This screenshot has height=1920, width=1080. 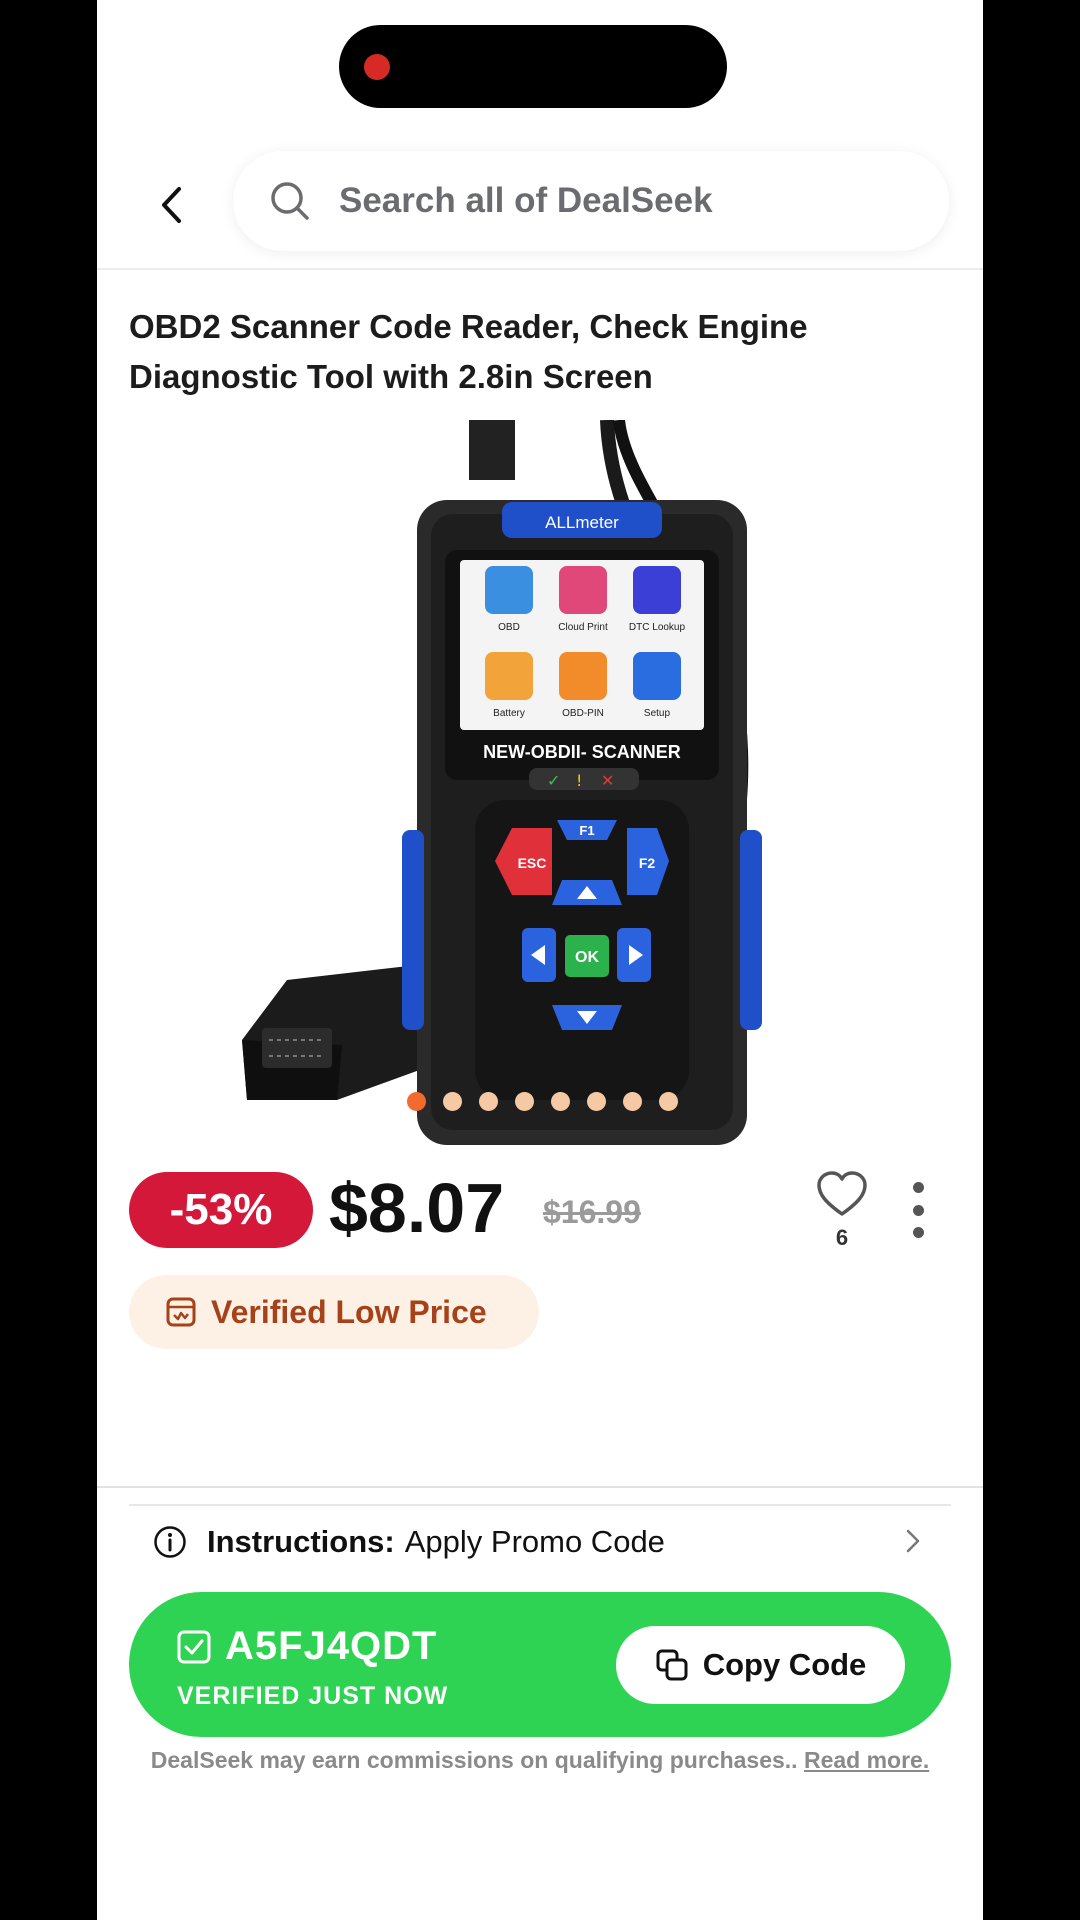 What do you see at coordinates (582, 752) in the screenshot?
I see `device-screen-label: NEW-OBDII- SCANNER` at bounding box center [582, 752].